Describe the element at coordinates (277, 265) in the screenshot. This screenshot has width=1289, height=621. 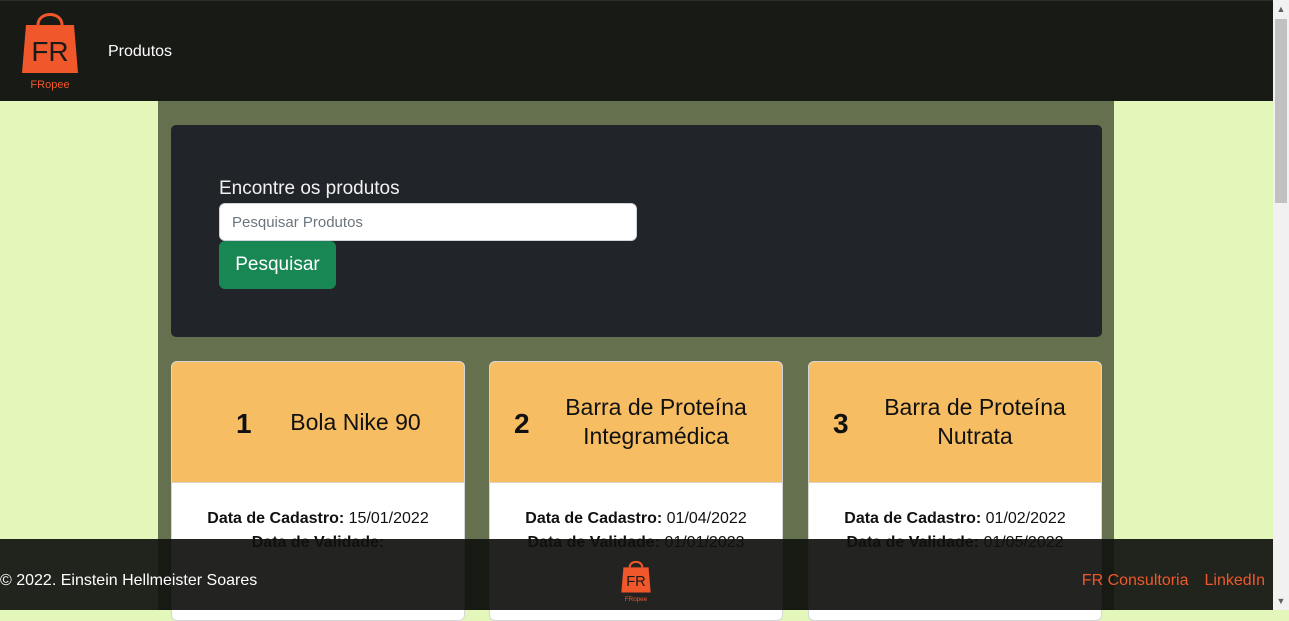
I see `search-button: Pesquisar` at that location.